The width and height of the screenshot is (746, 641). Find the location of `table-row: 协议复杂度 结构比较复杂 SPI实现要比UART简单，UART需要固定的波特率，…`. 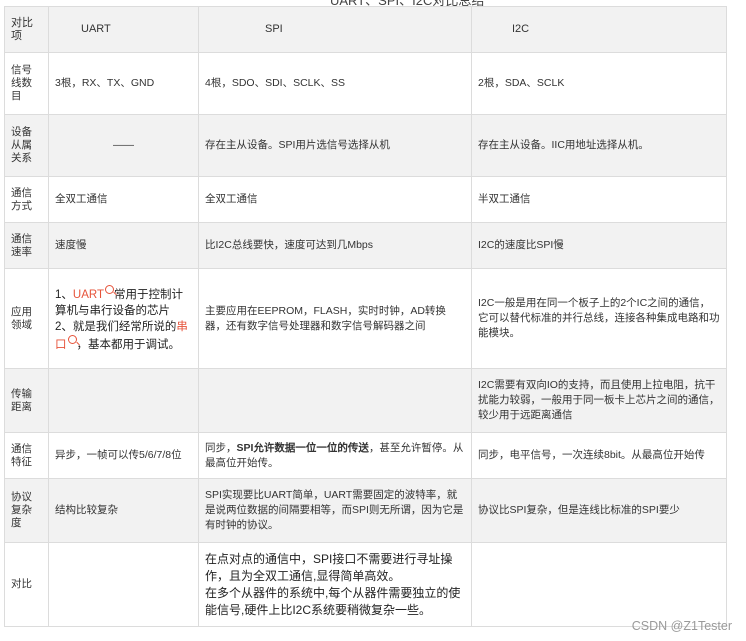

table-row: 协议复杂度 结构比较复杂 SPI实现要比UART简单，UART需要固定的波特率，… is located at coordinates (365, 510).